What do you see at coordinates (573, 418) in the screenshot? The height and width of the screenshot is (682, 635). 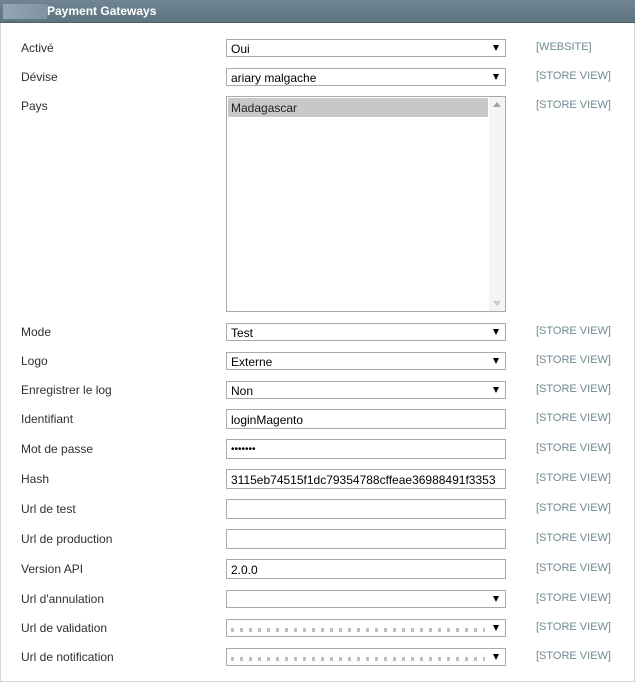 I see `scope-label-login: [STORE VIEW]` at bounding box center [573, 418].